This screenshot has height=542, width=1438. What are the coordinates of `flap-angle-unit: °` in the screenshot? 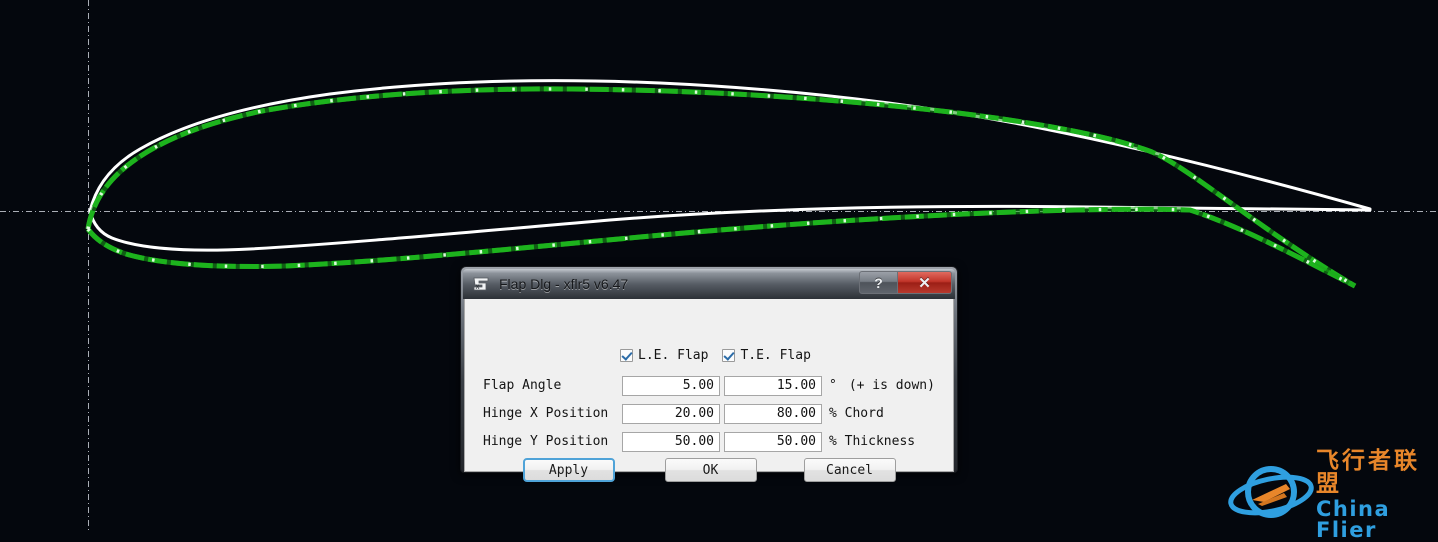 It's located at (833, 385).